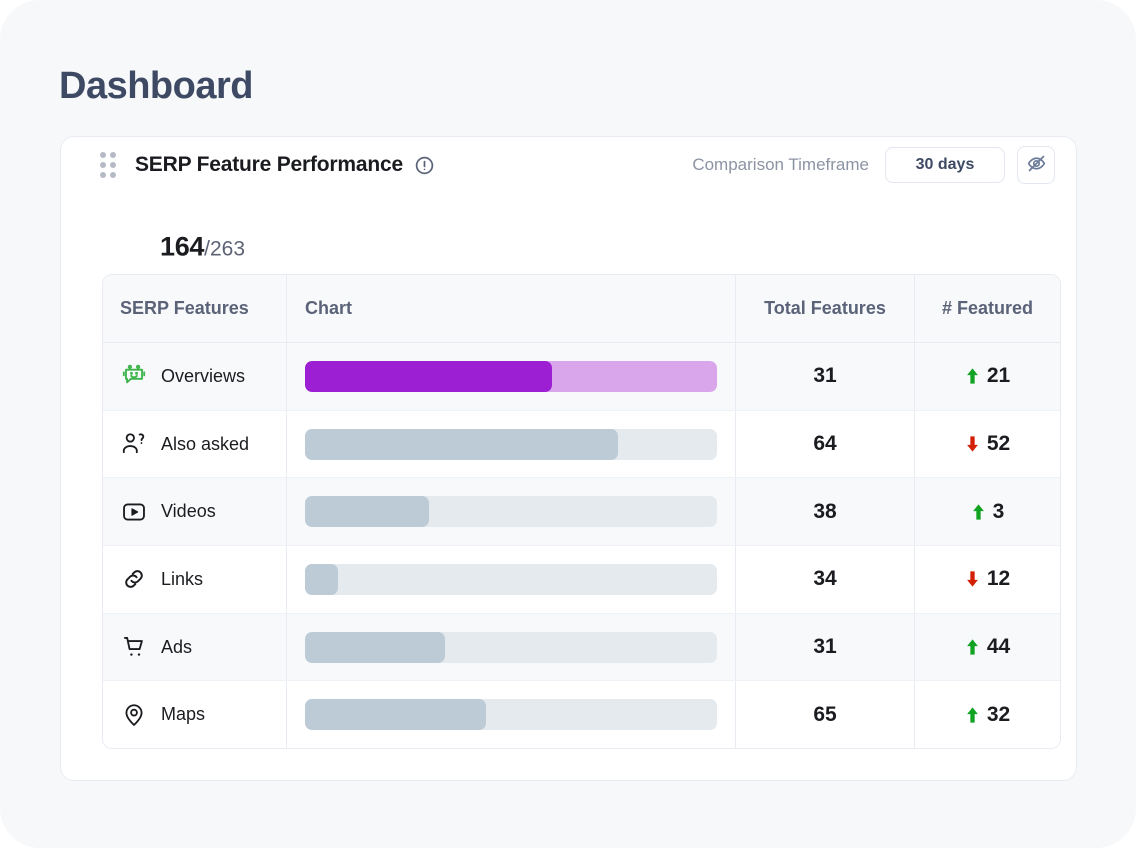 Image resolution: width=1136 pixels, height=848 pixels. What do you see at coordinates (873, 165) in the screenshot?
I see `header-controls: Comparison Timeframe 30 days` at bounding box center [873, 165].